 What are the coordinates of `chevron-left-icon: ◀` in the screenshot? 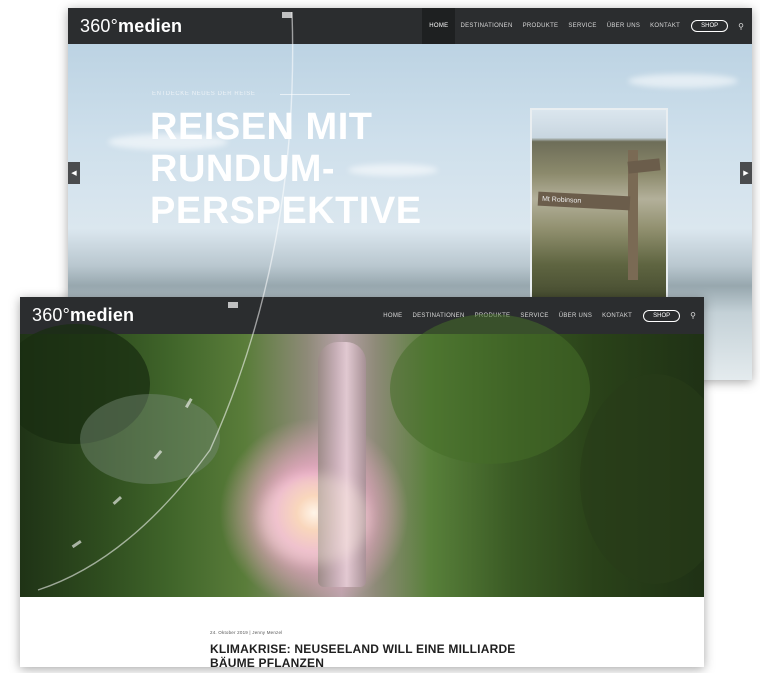 It's located at (74, 173).